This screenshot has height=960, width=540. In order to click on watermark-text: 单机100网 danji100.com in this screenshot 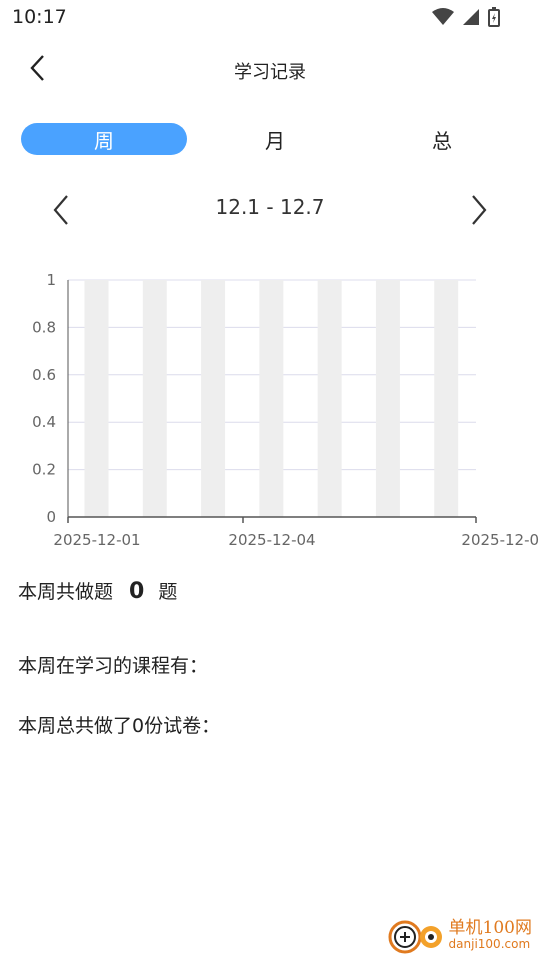, I will do `click(490, 935)`.